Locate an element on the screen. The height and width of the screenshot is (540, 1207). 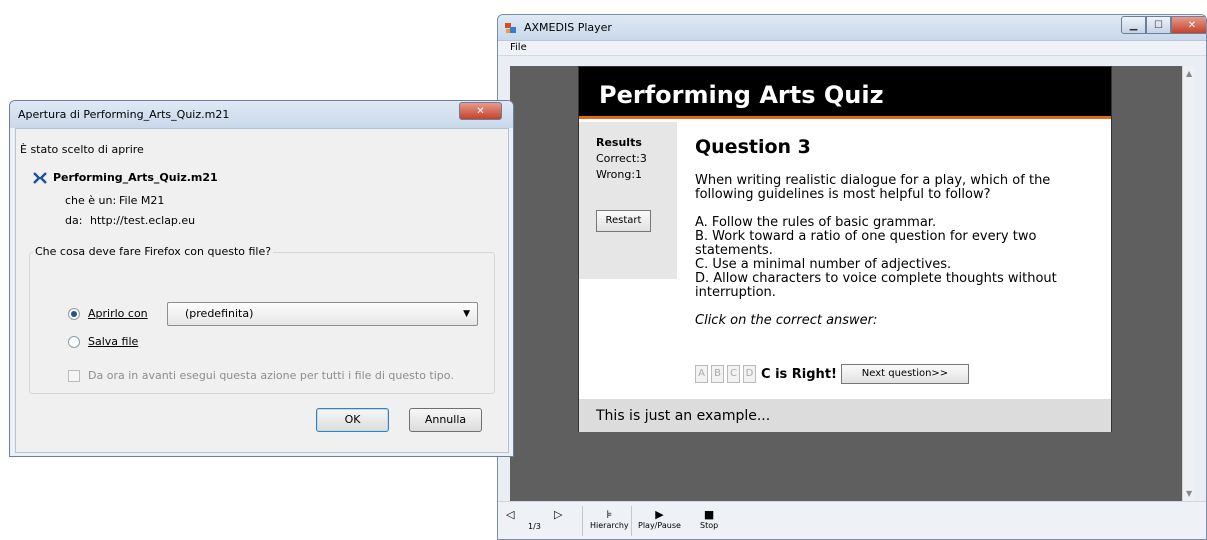
next-button: ▷ is located at coordinates (558, 514).